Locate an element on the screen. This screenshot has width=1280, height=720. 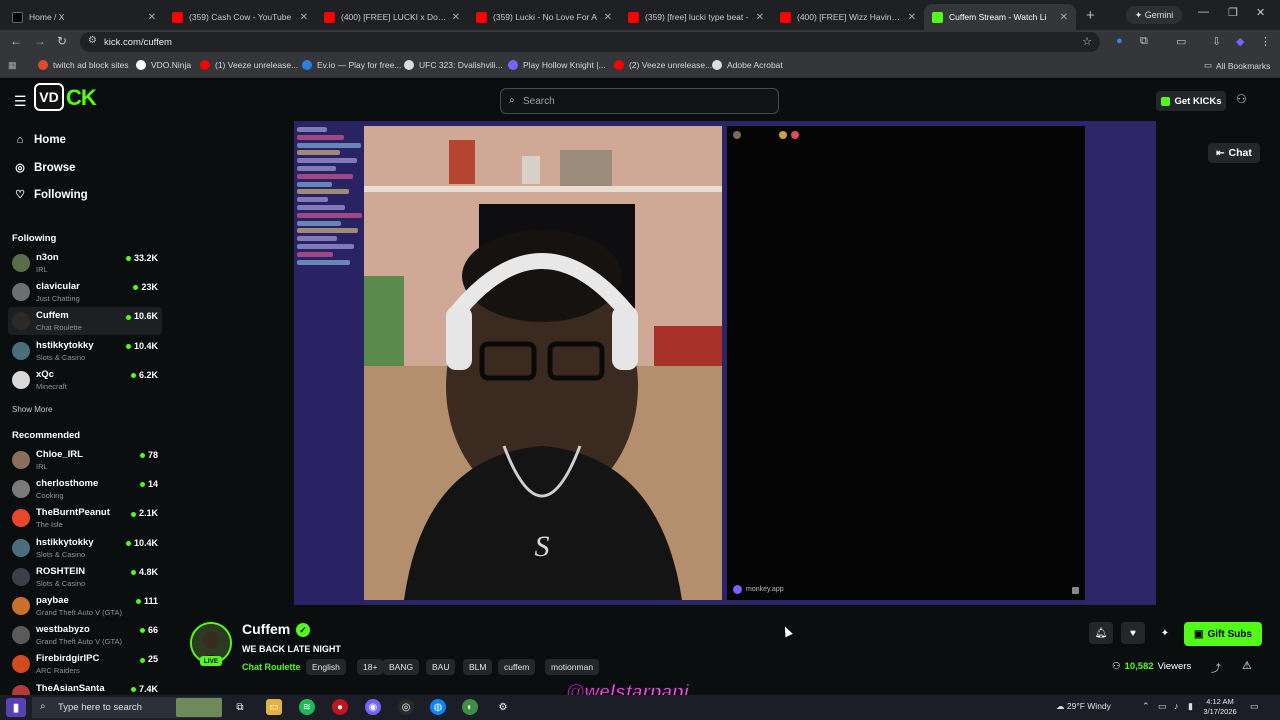
gift-icon-button: ✦ is located at coordinates (1165, 633).